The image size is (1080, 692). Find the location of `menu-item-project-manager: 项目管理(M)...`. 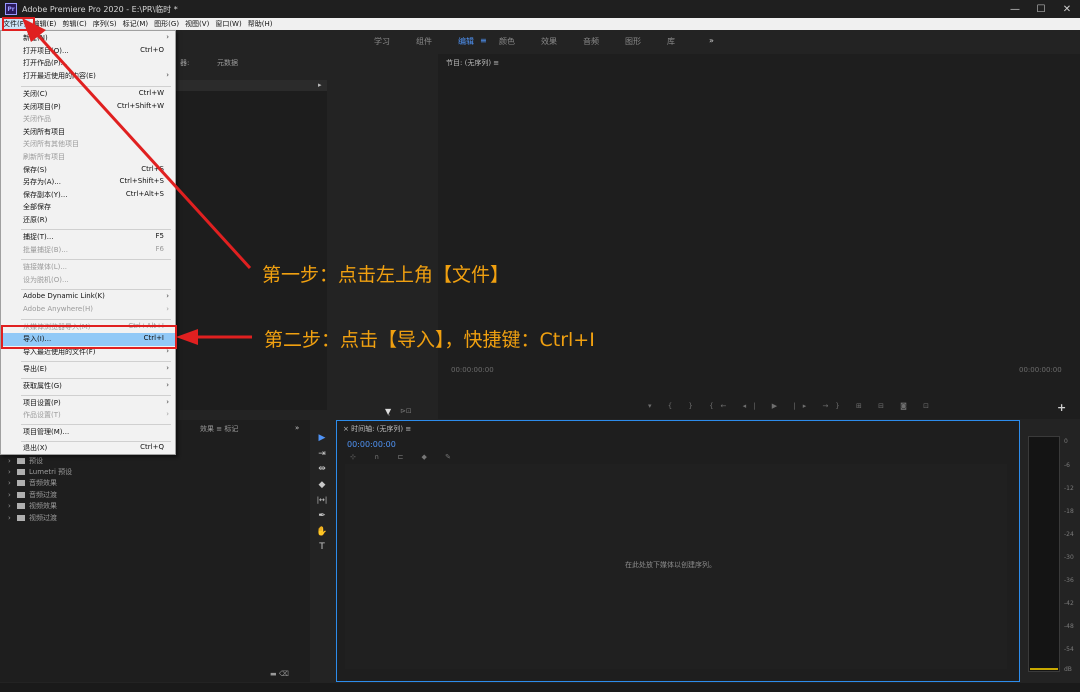

menu-item-project-manager: 项目管理(M)... is located at coordinates (88, 432).